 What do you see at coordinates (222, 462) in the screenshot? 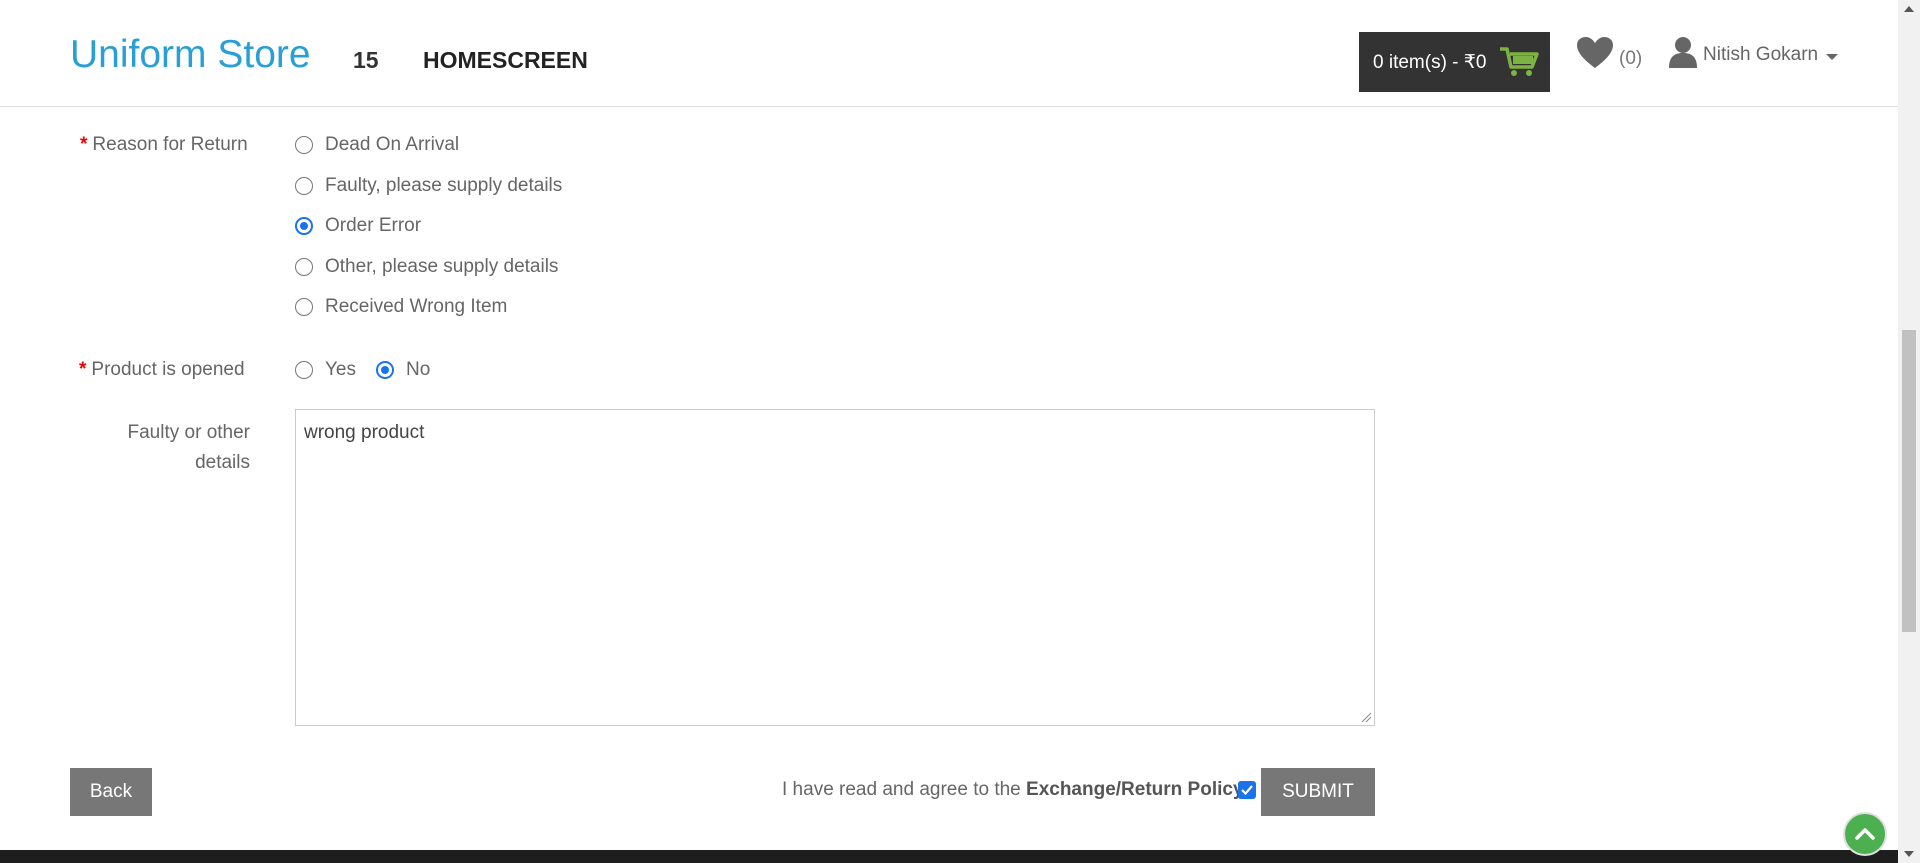
I see `details-label-line2: details` at bounding box center [222, 462].